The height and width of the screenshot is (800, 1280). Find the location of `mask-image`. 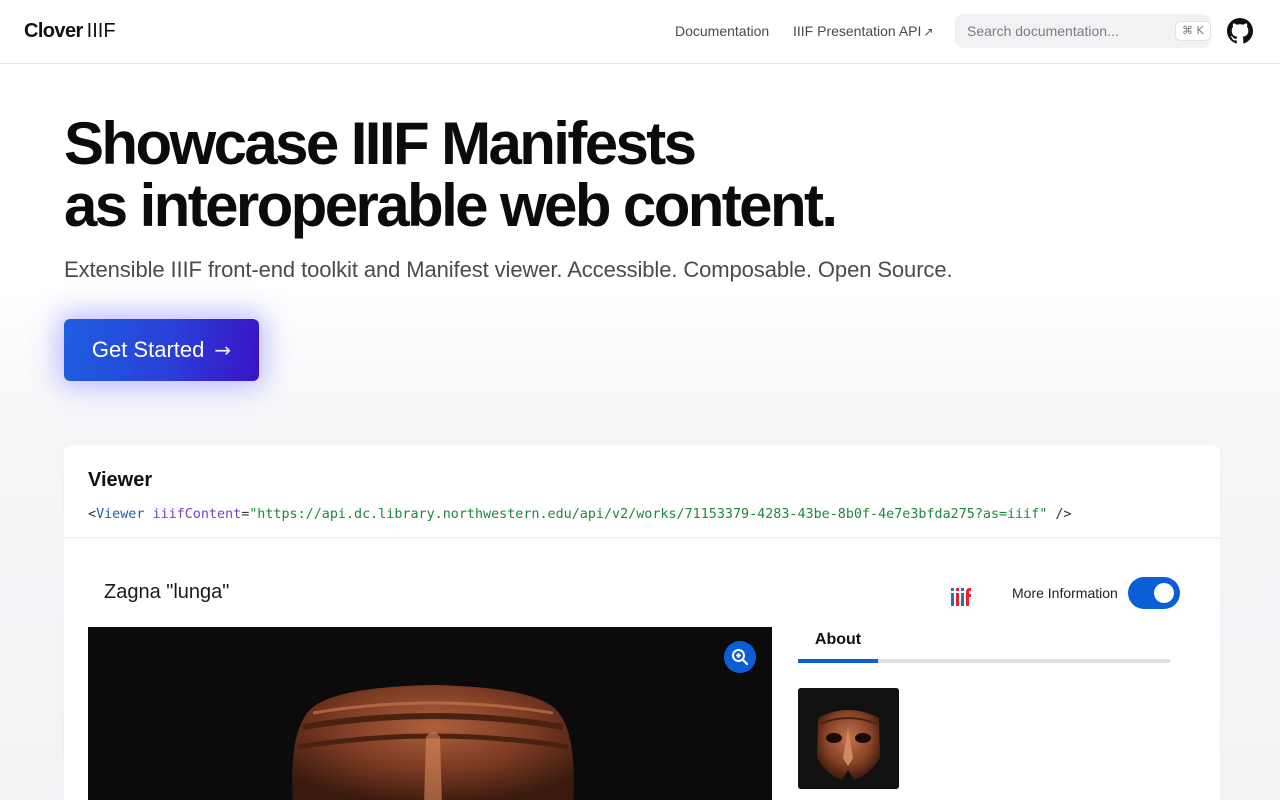

mask-image is located at coordinates (430, 713).